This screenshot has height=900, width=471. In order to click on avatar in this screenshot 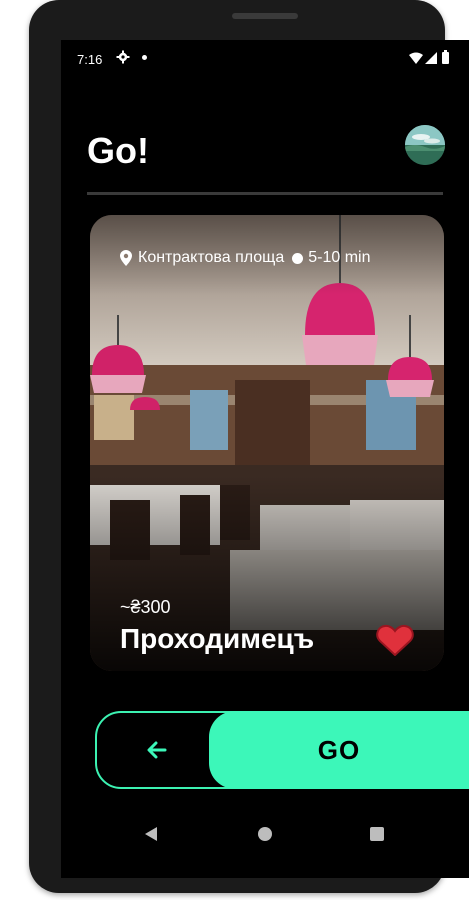, I will do `click(425, 145)`.